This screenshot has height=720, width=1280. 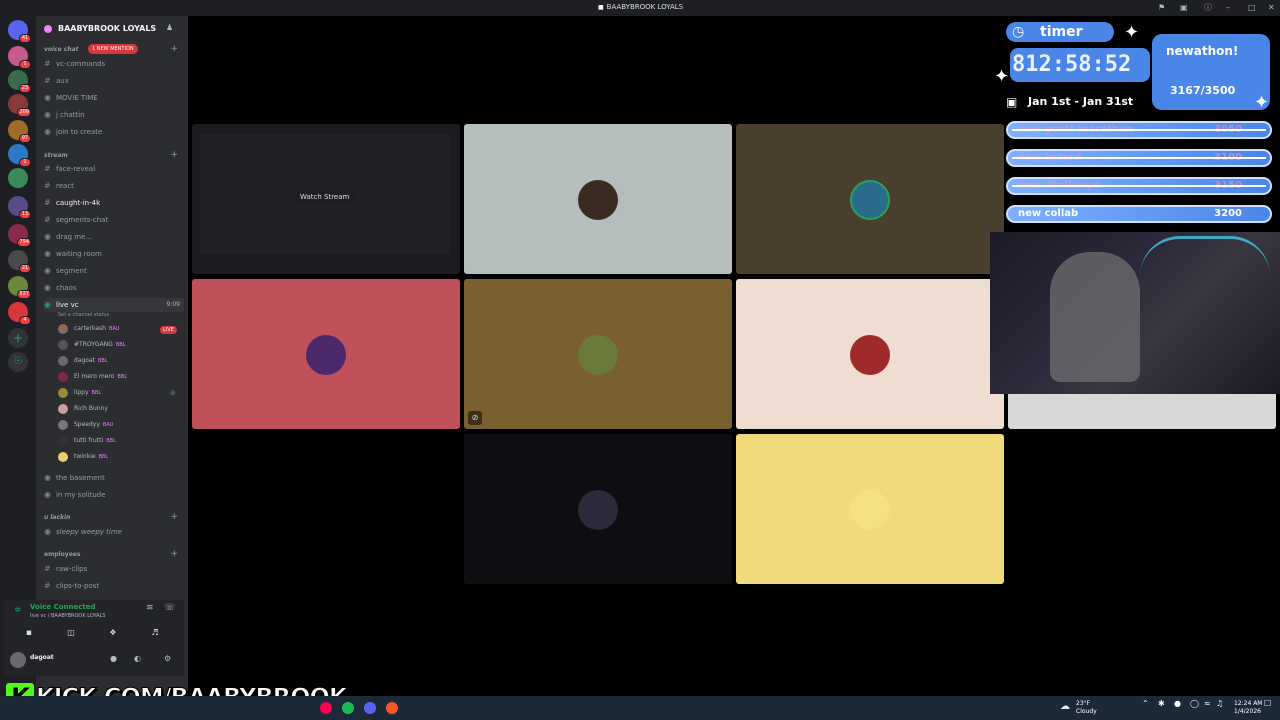 I want to click on category-voice-chat: voice chat, so click(x=61, y=49).